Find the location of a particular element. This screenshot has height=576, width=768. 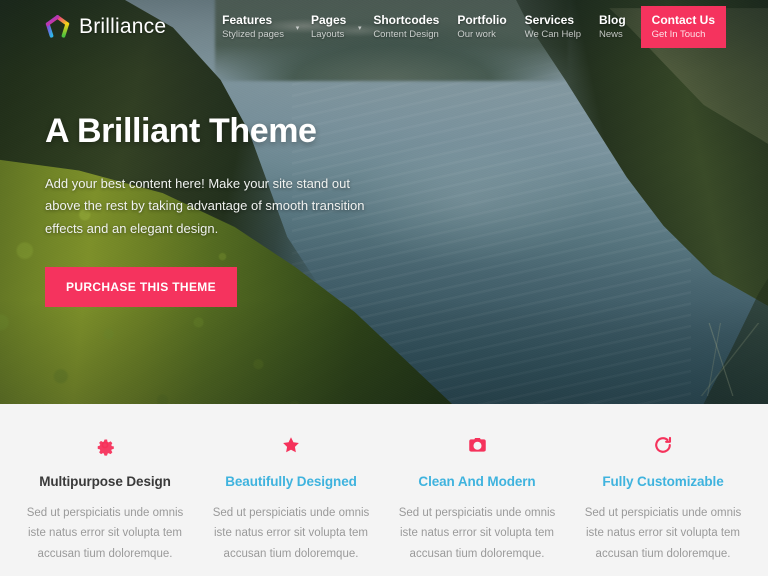

gear-icon is located at coordinates (105, 445).